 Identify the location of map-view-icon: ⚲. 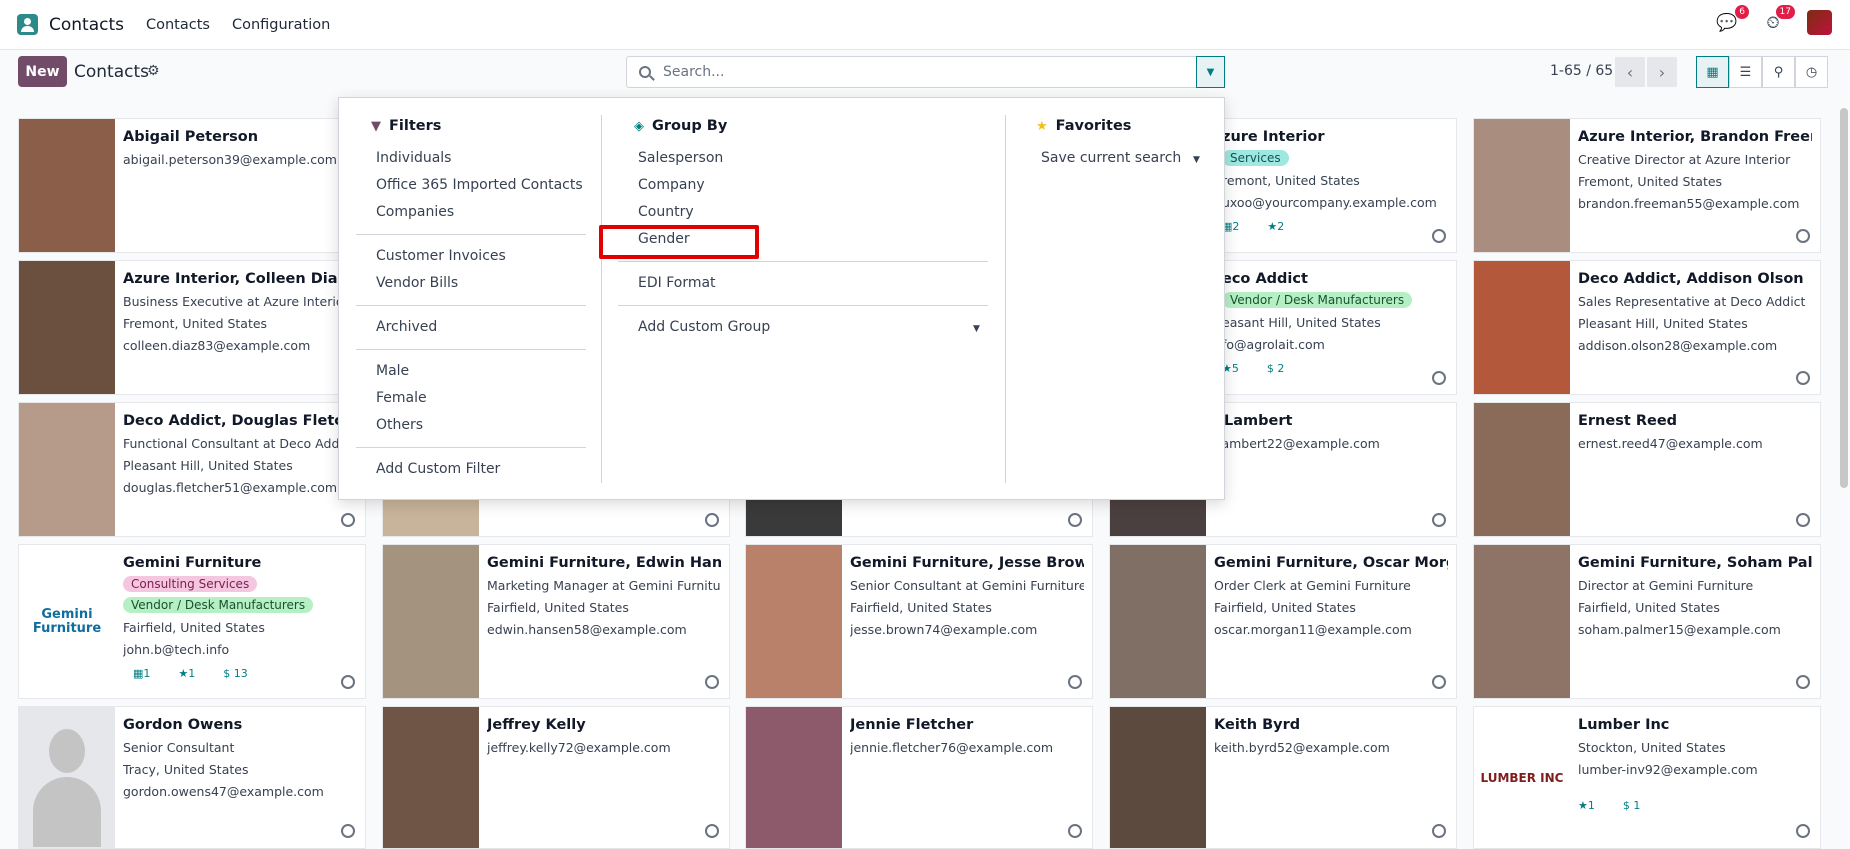
(1778, 72).